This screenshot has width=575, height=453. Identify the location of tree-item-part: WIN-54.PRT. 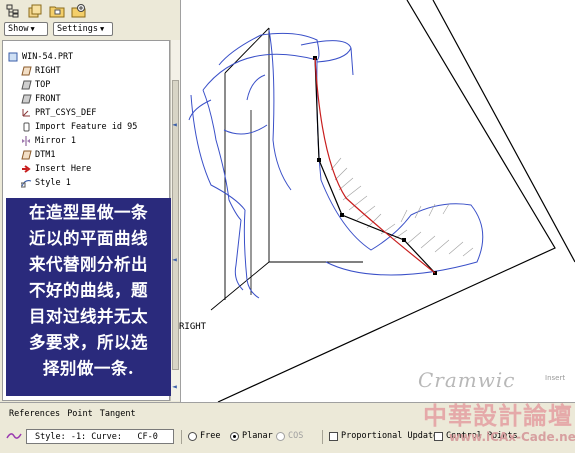
(40, 57).